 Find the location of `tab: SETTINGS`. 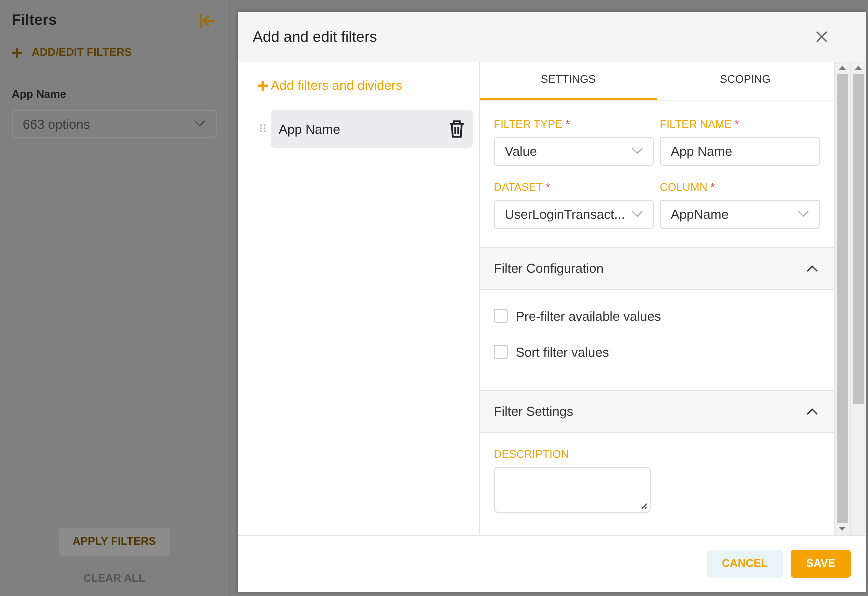

tab: SETTINGS is located at coordinates (568, 81).